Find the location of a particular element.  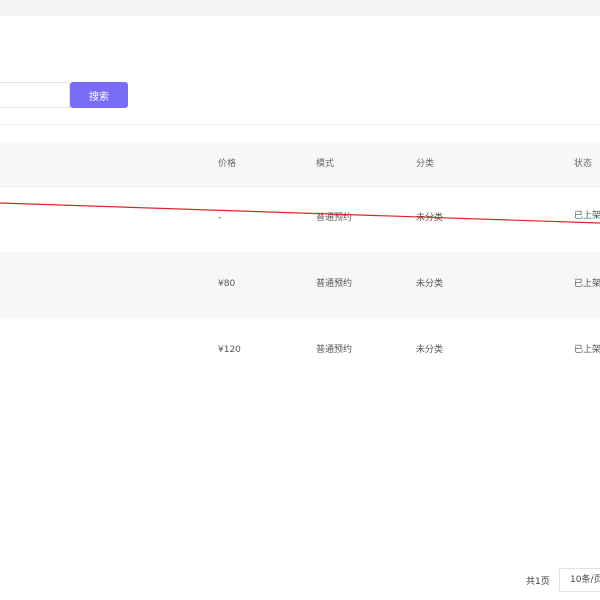

search-button: 搜索 is located at coordinates (99, 95).